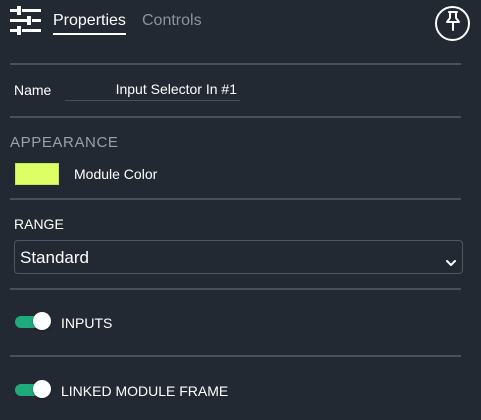  Describe the element at coordinates (451, 260) in the screenshot. I see `chevron-down-icon` at that location.